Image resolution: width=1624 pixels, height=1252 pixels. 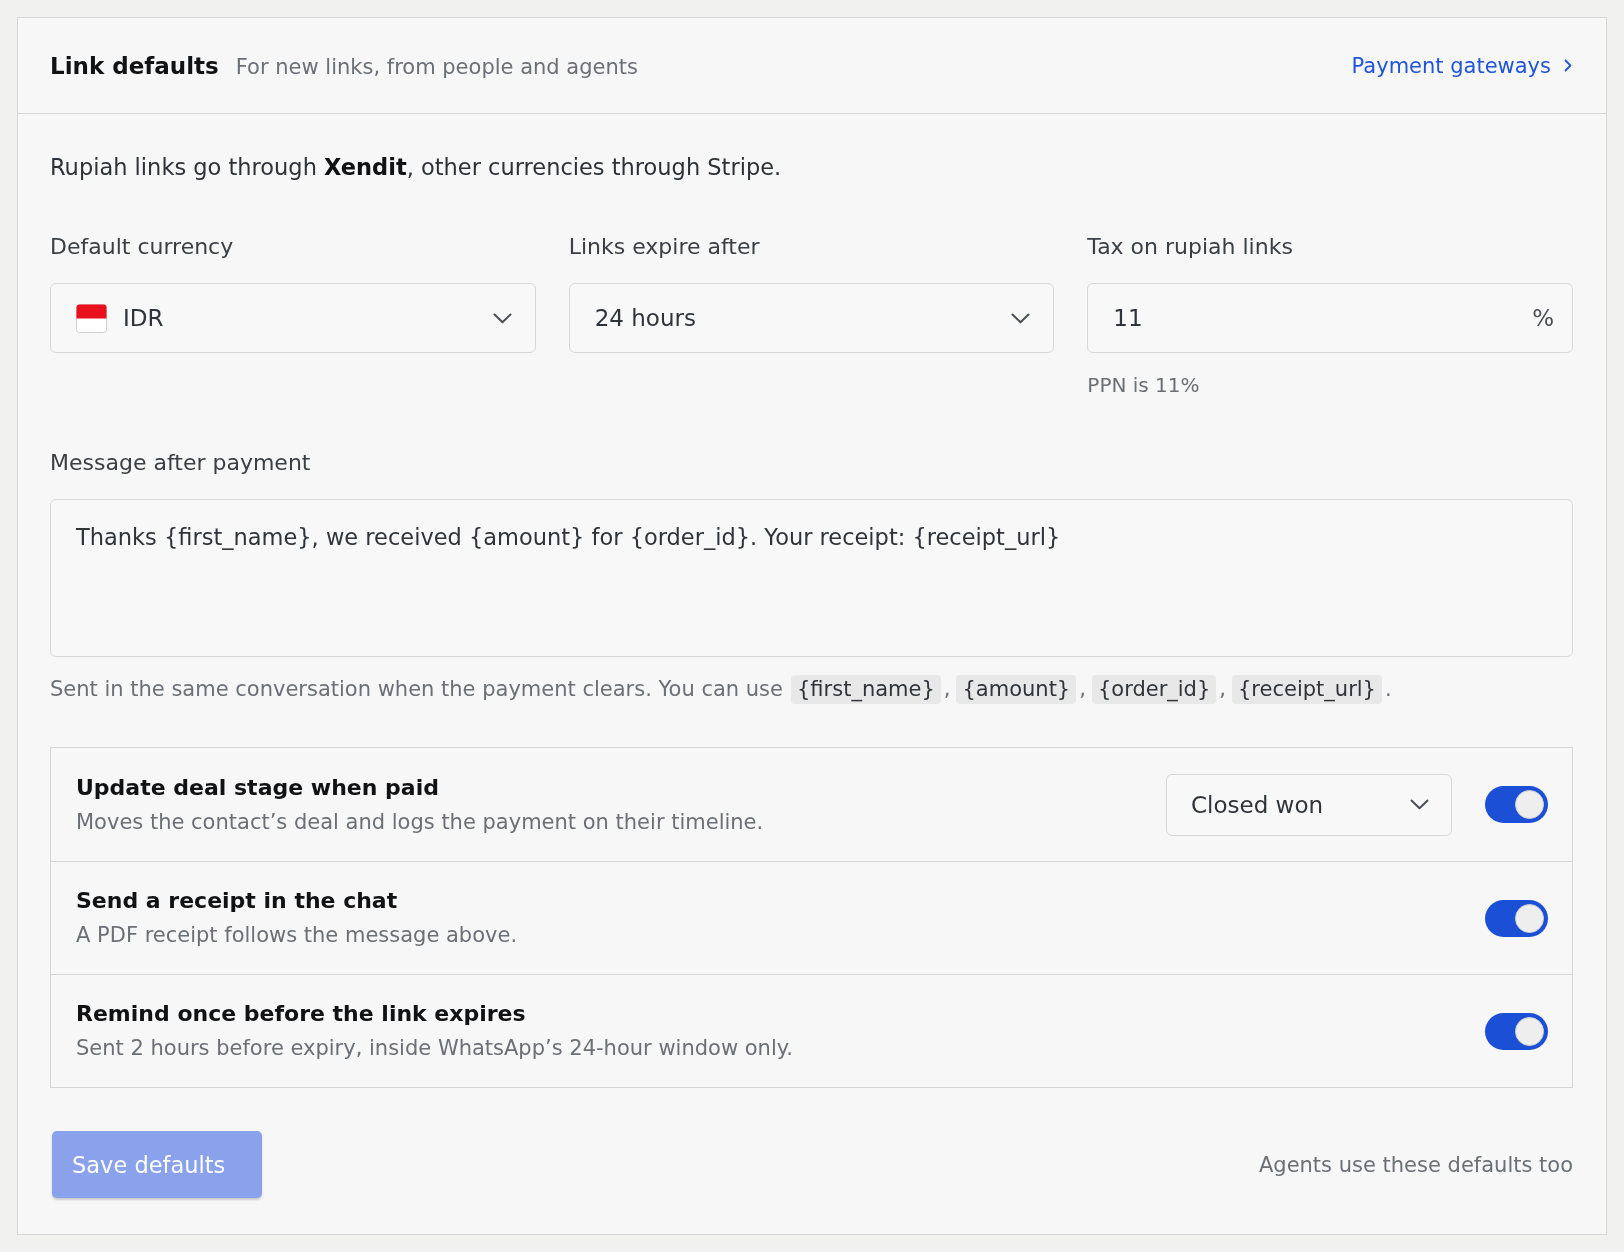 I want to click on variable-tag: {first_name}, so click(x=866, y=689).